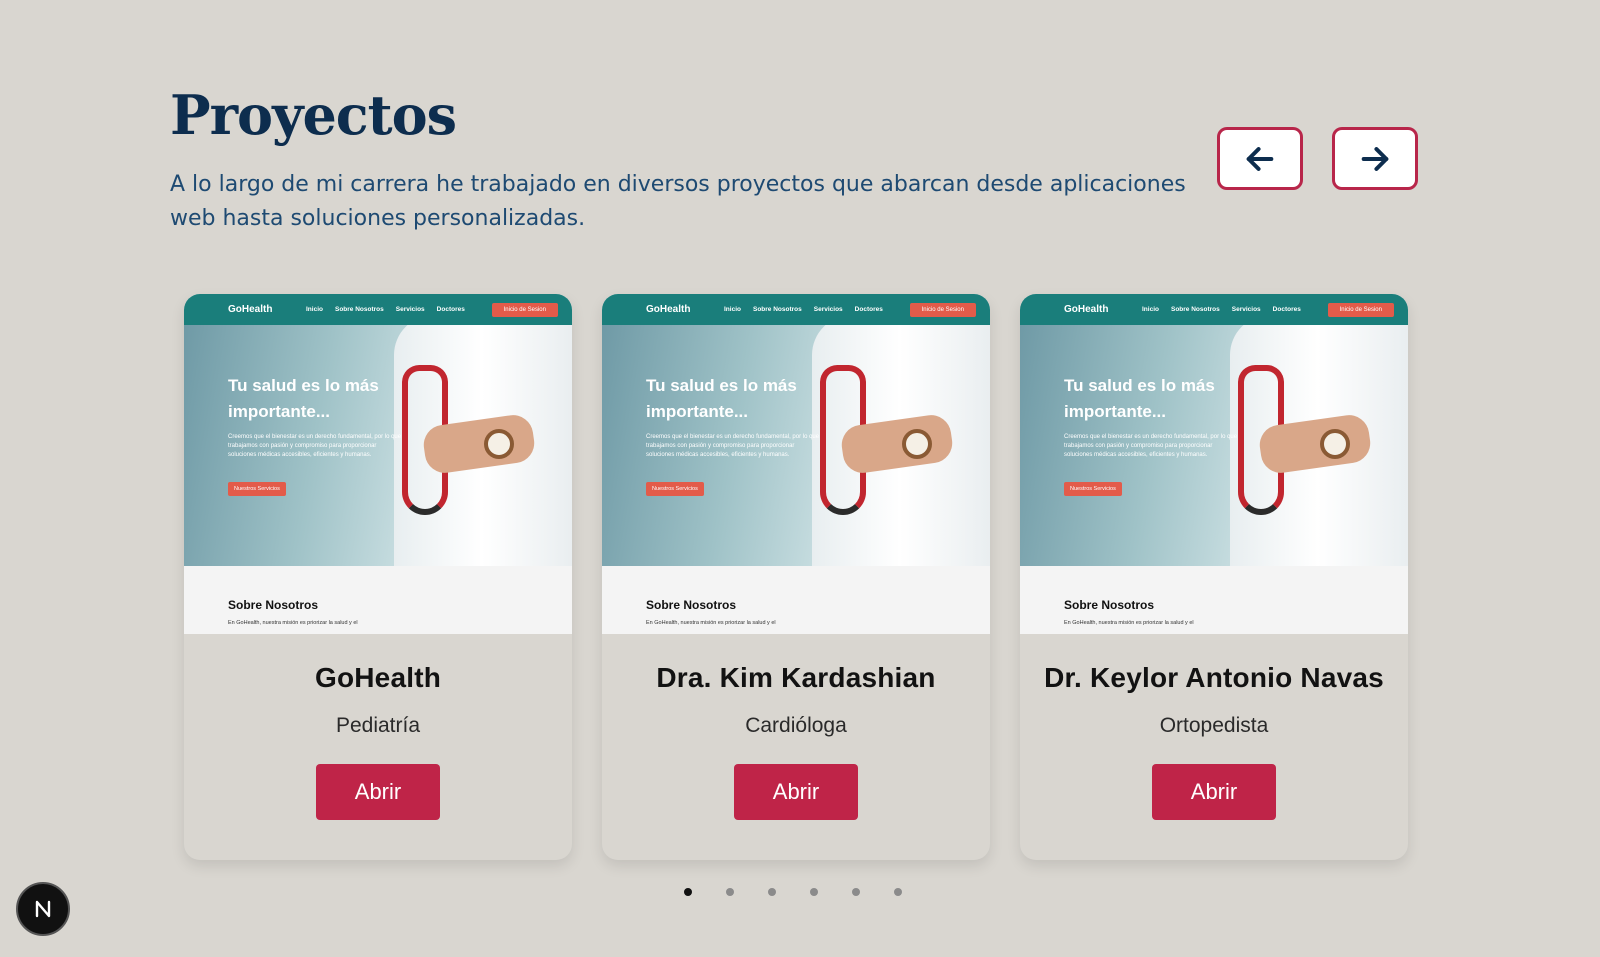 This screenshot has width=1600, height=957. I want to click on project-role: Pediatría, so click(378, 725).